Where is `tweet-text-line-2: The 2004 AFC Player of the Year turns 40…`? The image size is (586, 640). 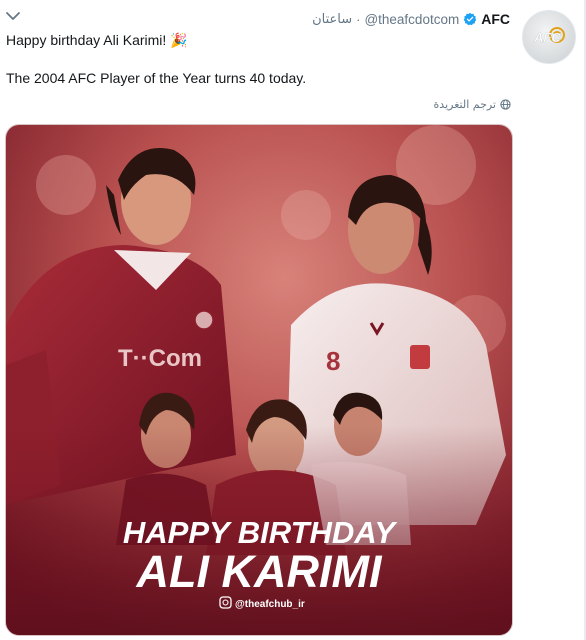
tweet-text-line-2: The 2004 AFC Player of the Year turns 40… is located at coordinates (156, 78).